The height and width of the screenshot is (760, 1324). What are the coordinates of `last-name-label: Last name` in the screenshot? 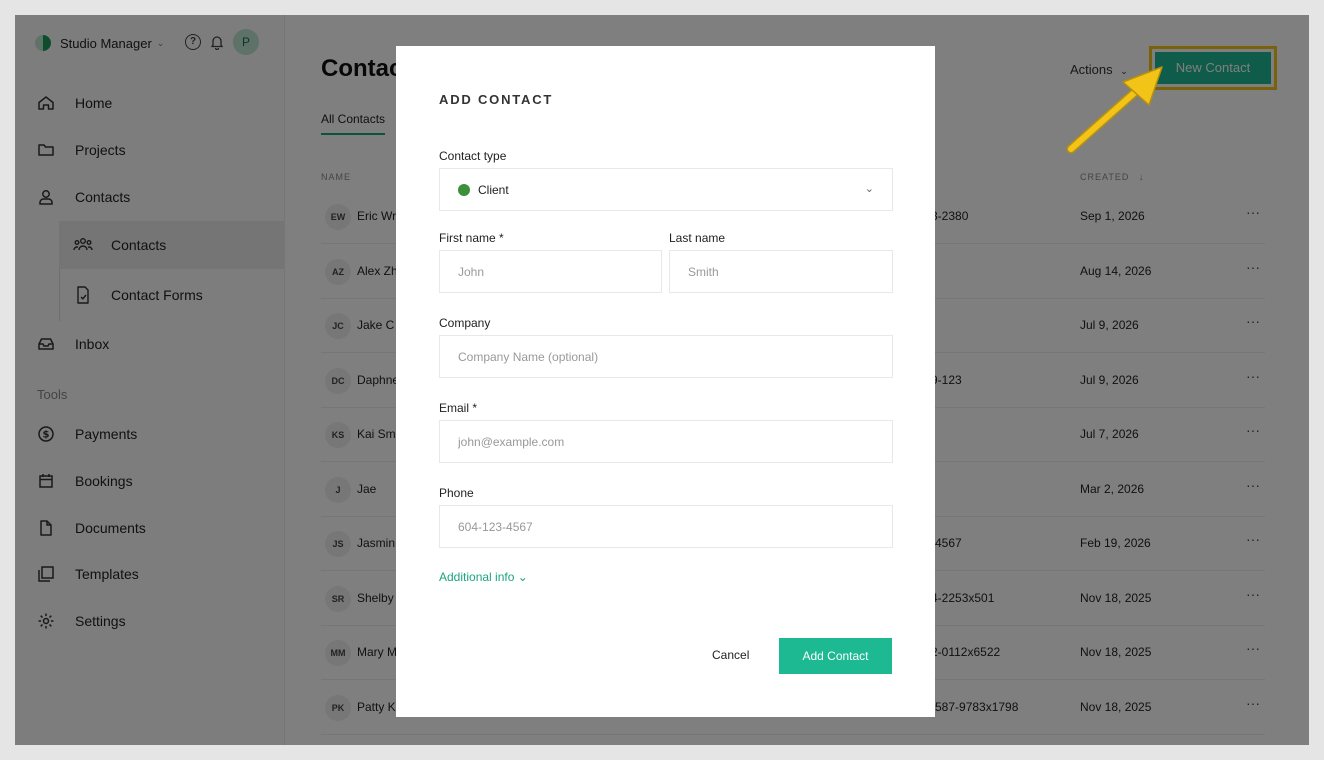 It's located at (697, 238).